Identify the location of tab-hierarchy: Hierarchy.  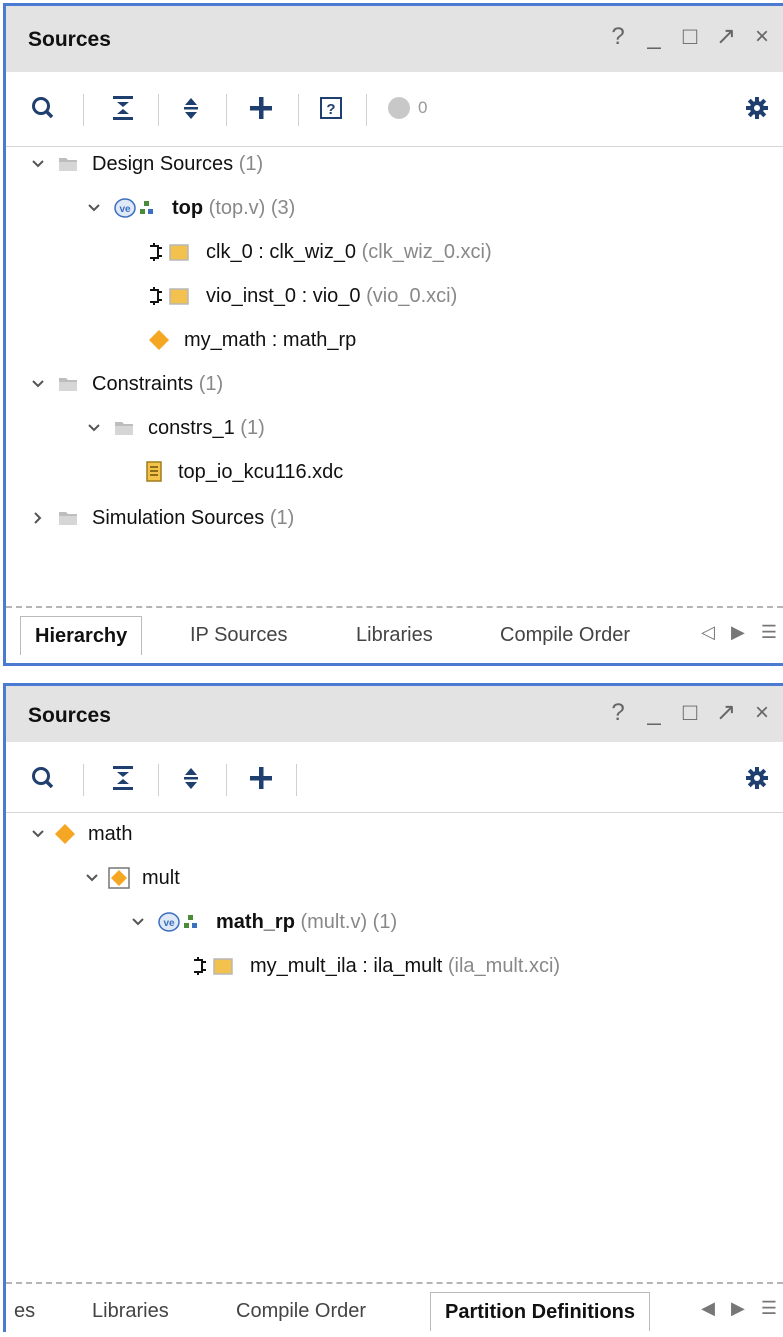
(81, 635).